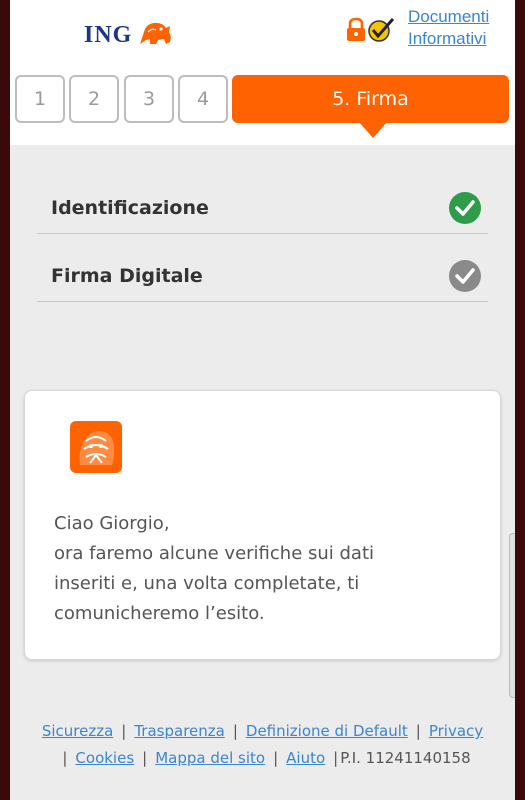 This screenshot has width=525, height=800. What do you see at coordinates (149, 99) in the screenshot?
I see `step-3: 3` at bounding box center [149, 99].